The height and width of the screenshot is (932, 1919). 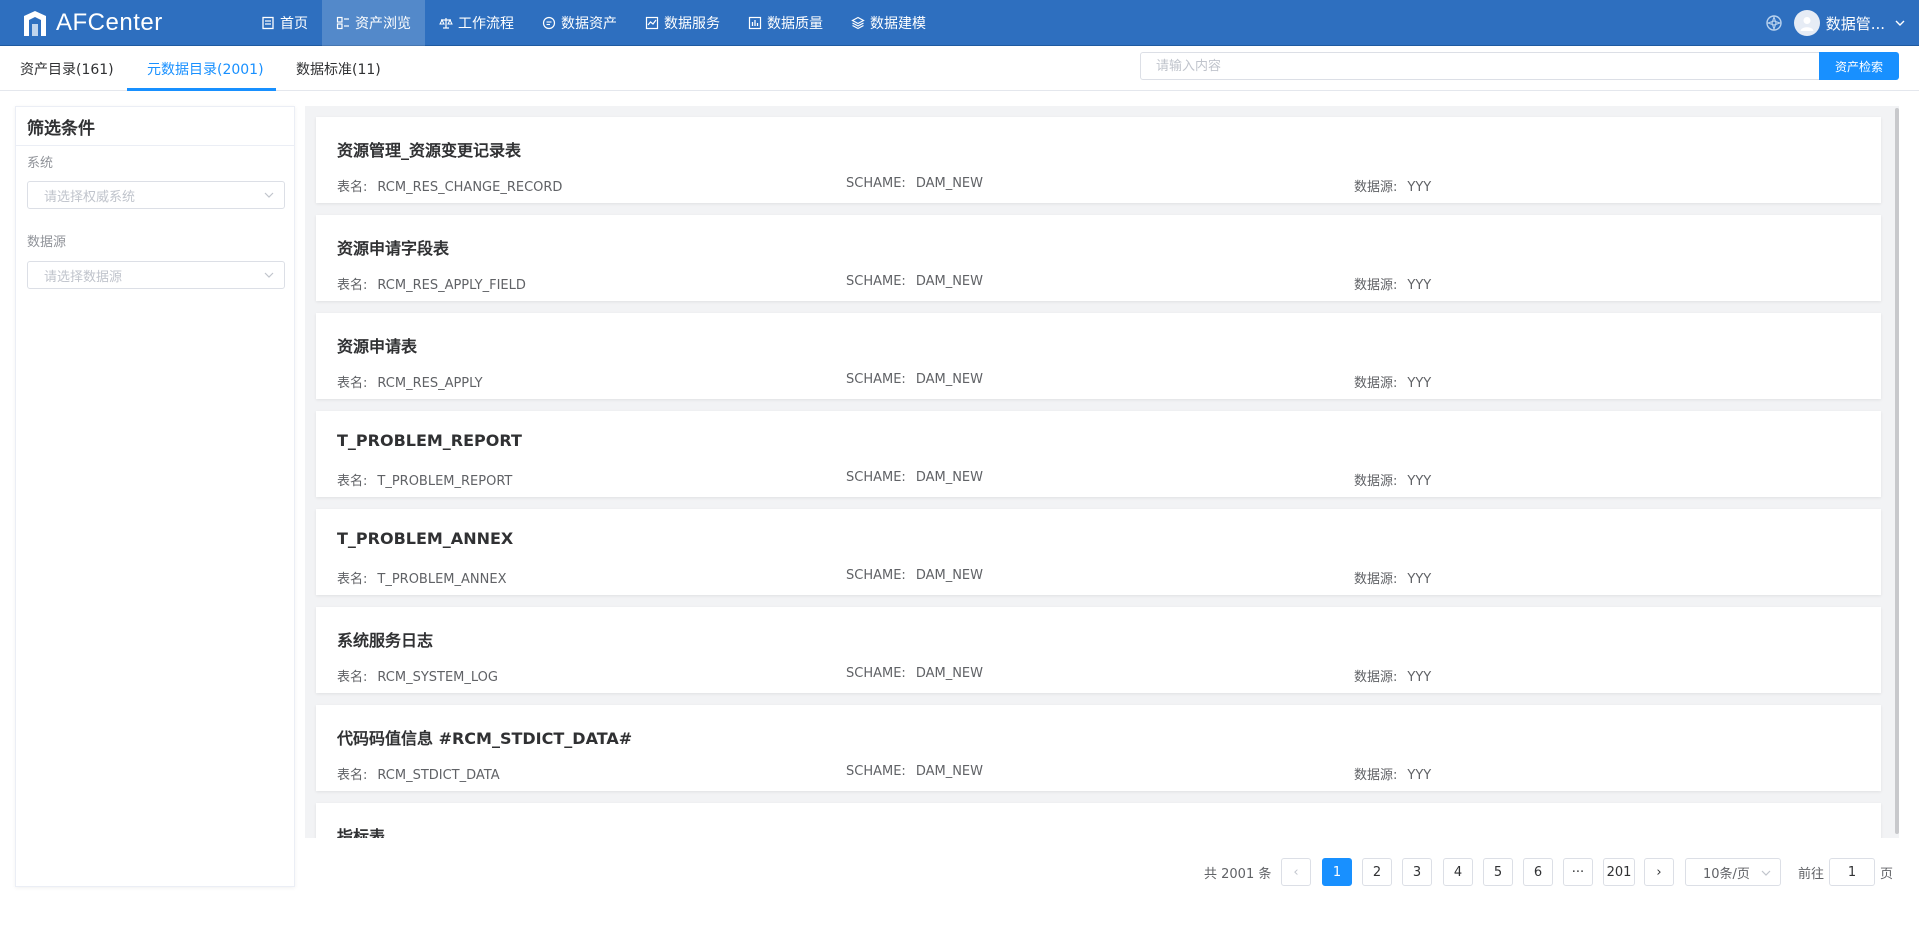 What do you see at coordinates (476, 23) in the screenshot?
I see `nav-item-workflow: 工作流程` at bounding box center [476, 23].